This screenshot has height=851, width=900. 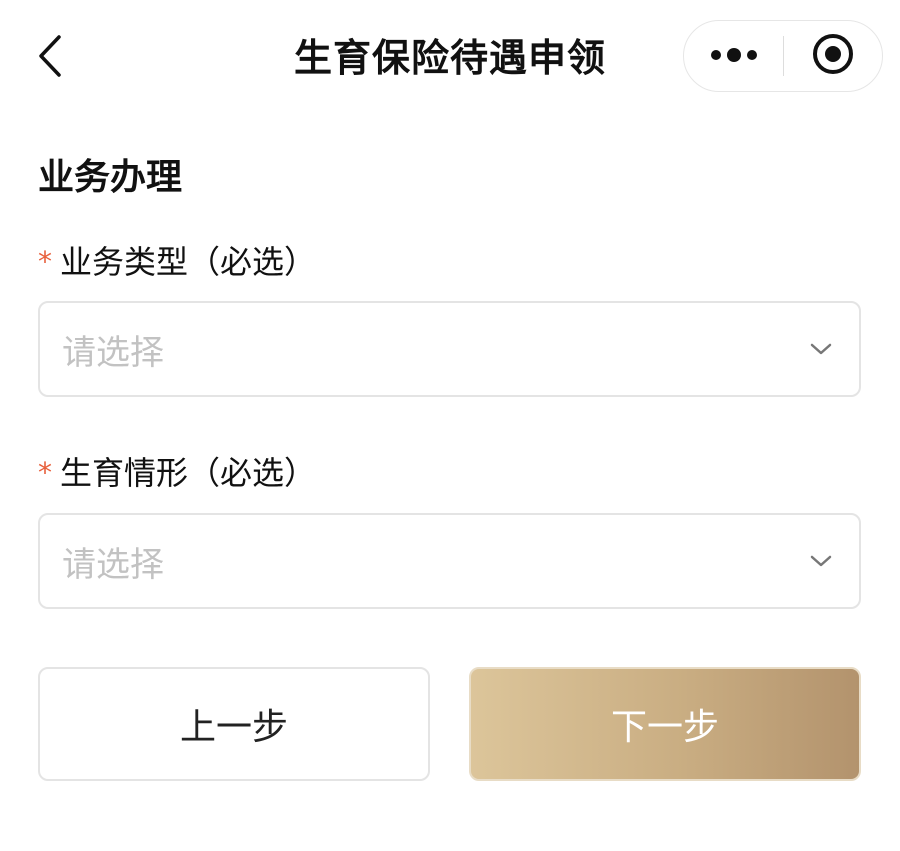 What do you see at coordinates (450, 59) in the screenshot?
I see `navigation-bar: 生育保险待遇申领` at bounding box center [450, 59].